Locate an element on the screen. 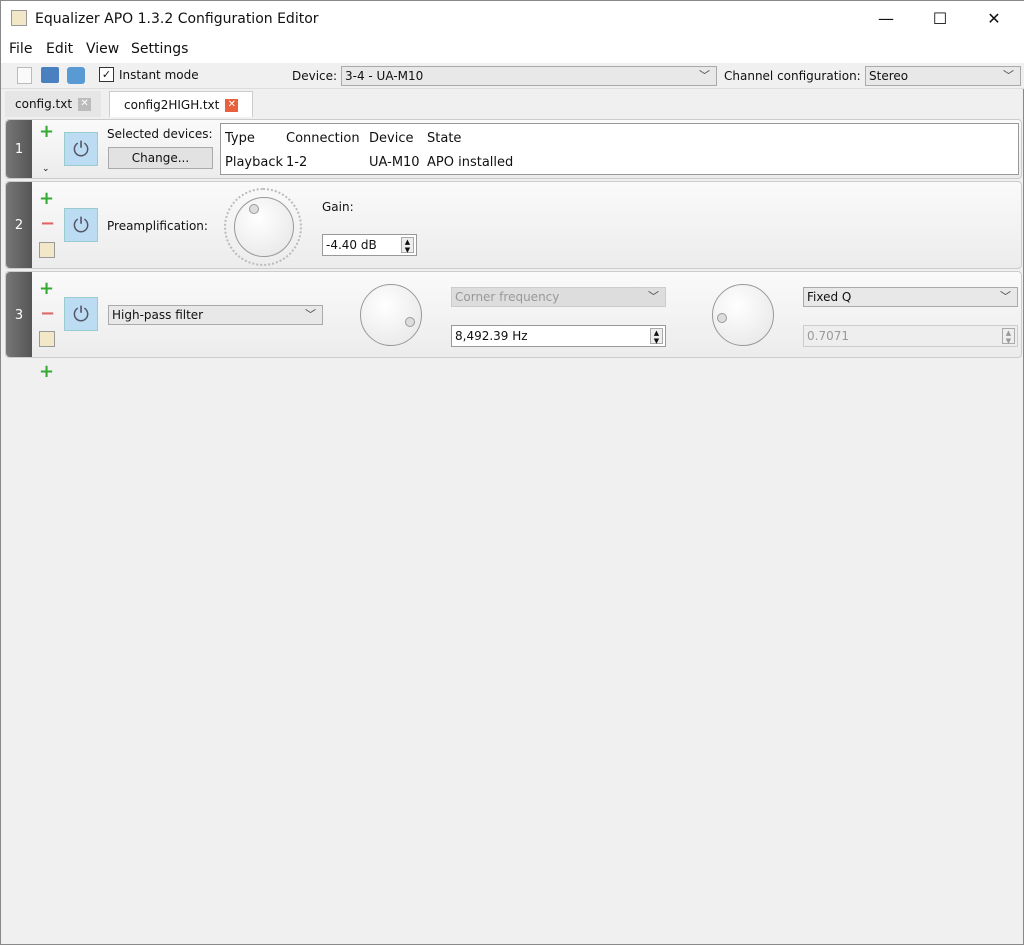 The width and height of the screenshot is (1024, 945). frequency-knob is located at coordinates (391, 315).